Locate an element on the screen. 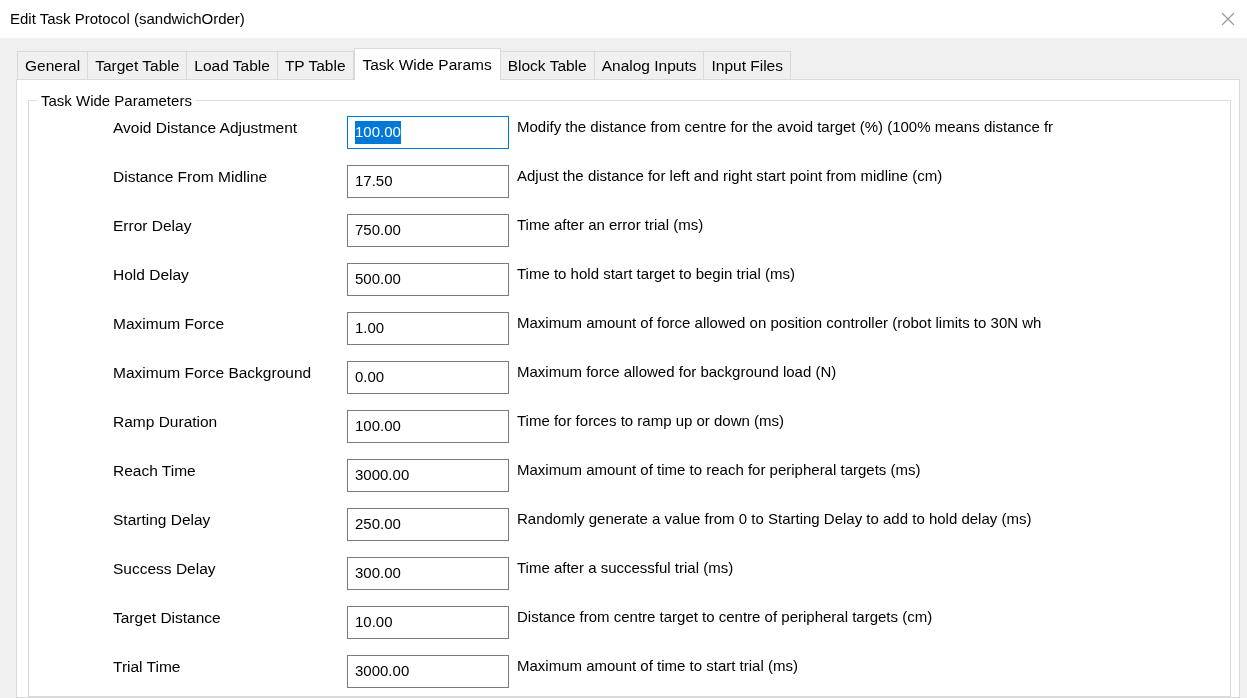 This screenshot has width=1247, height=698. param-description: Time for forces to ramp up or down (ms) is located at coordinates (651, 421).